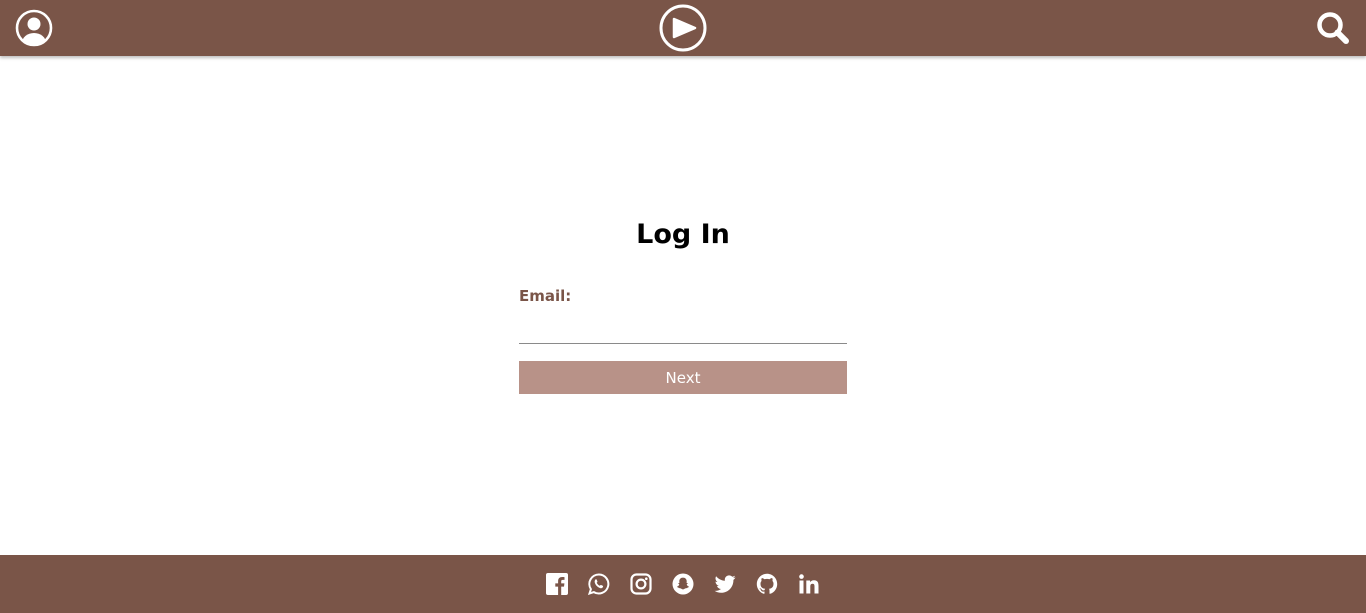 The width and height of the screenshot is (1366, 613). I want to click on whatsapp-link, so click(599, 584).